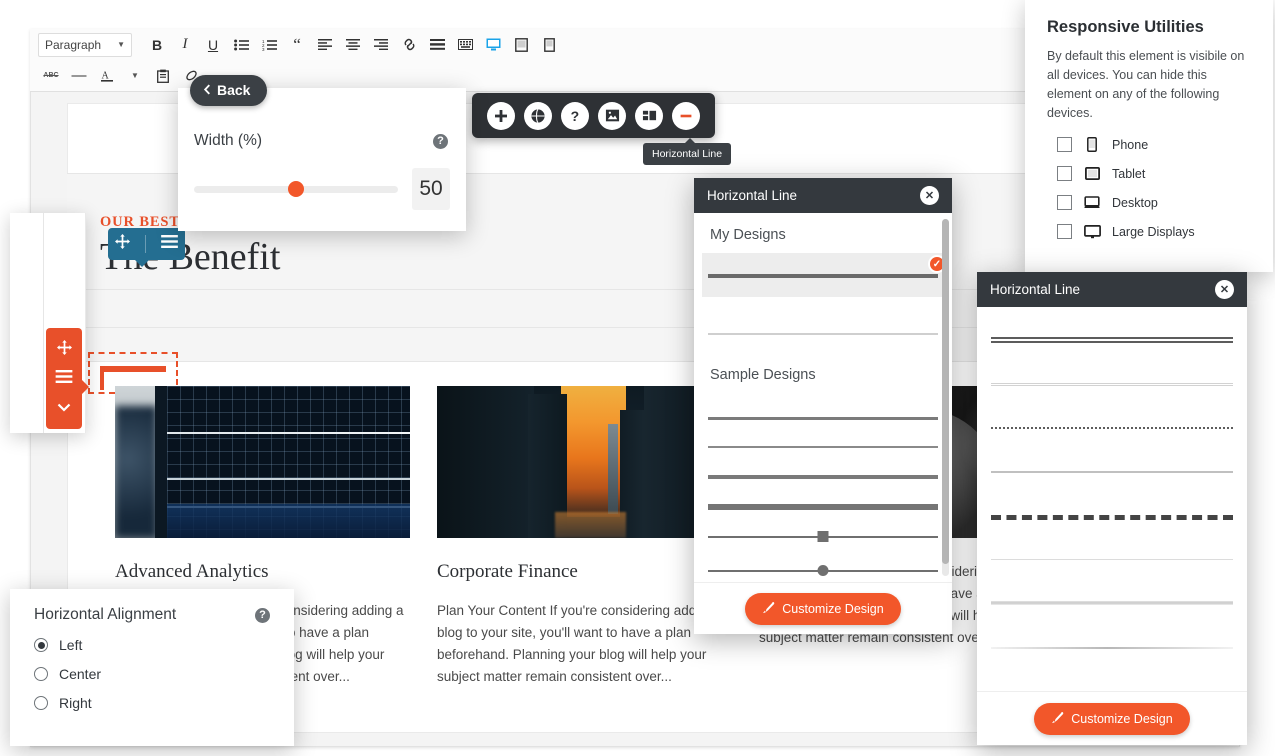 The height and width of the screenshot is (756, 1275). I want to click on line-style-hairline, so click(1112, 557).